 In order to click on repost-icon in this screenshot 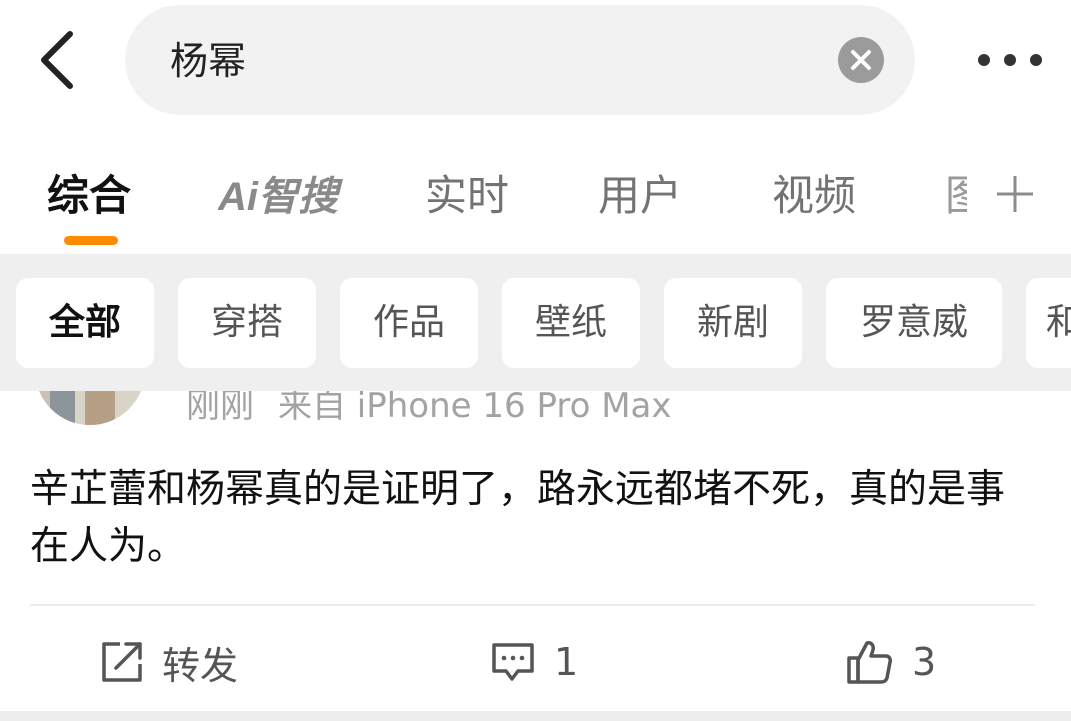, I will do `click(122, 662)`.